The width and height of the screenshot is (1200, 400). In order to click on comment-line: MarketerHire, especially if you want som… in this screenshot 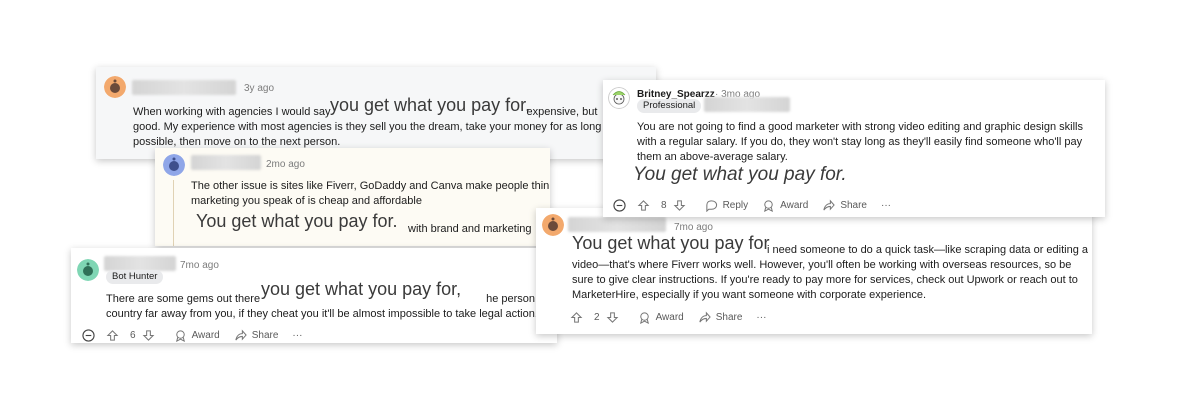, I will do `click(749, 295)`.